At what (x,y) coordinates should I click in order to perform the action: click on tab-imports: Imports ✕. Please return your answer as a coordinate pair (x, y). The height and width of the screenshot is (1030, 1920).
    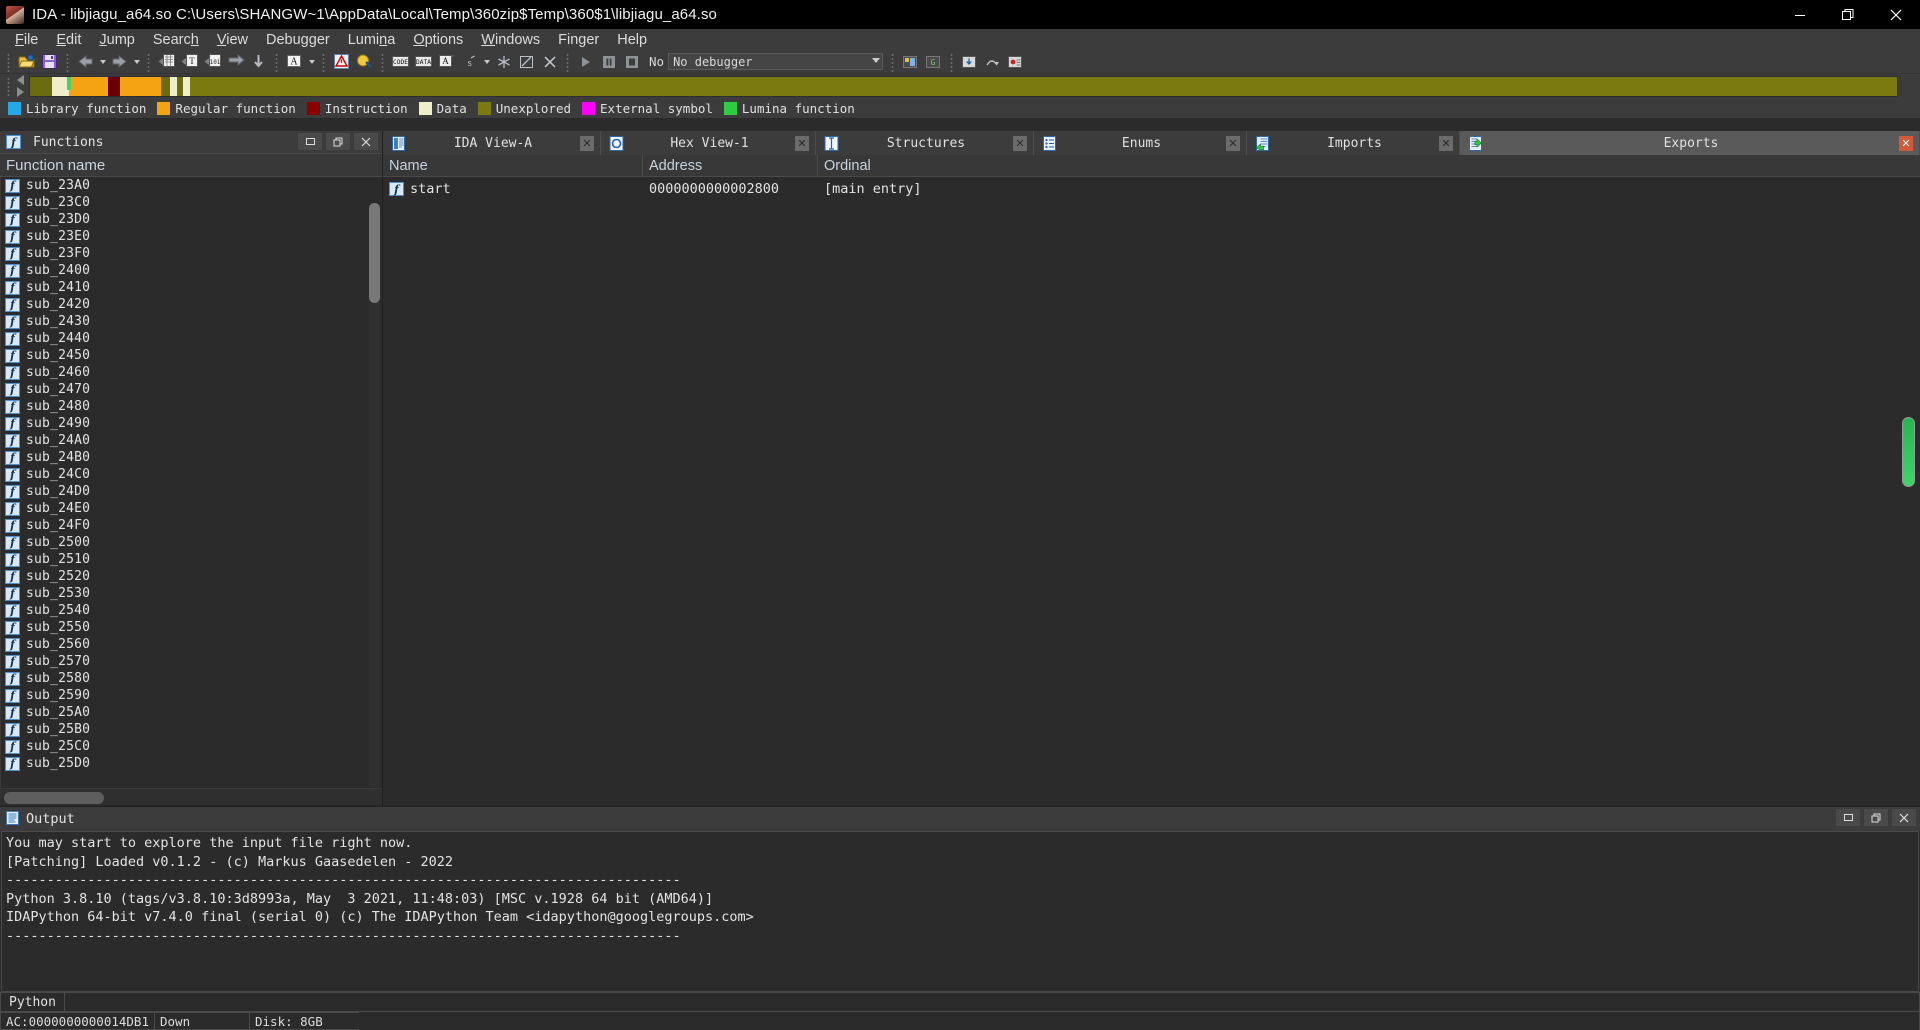
    Looking at the image, I should click on (1353, 143).